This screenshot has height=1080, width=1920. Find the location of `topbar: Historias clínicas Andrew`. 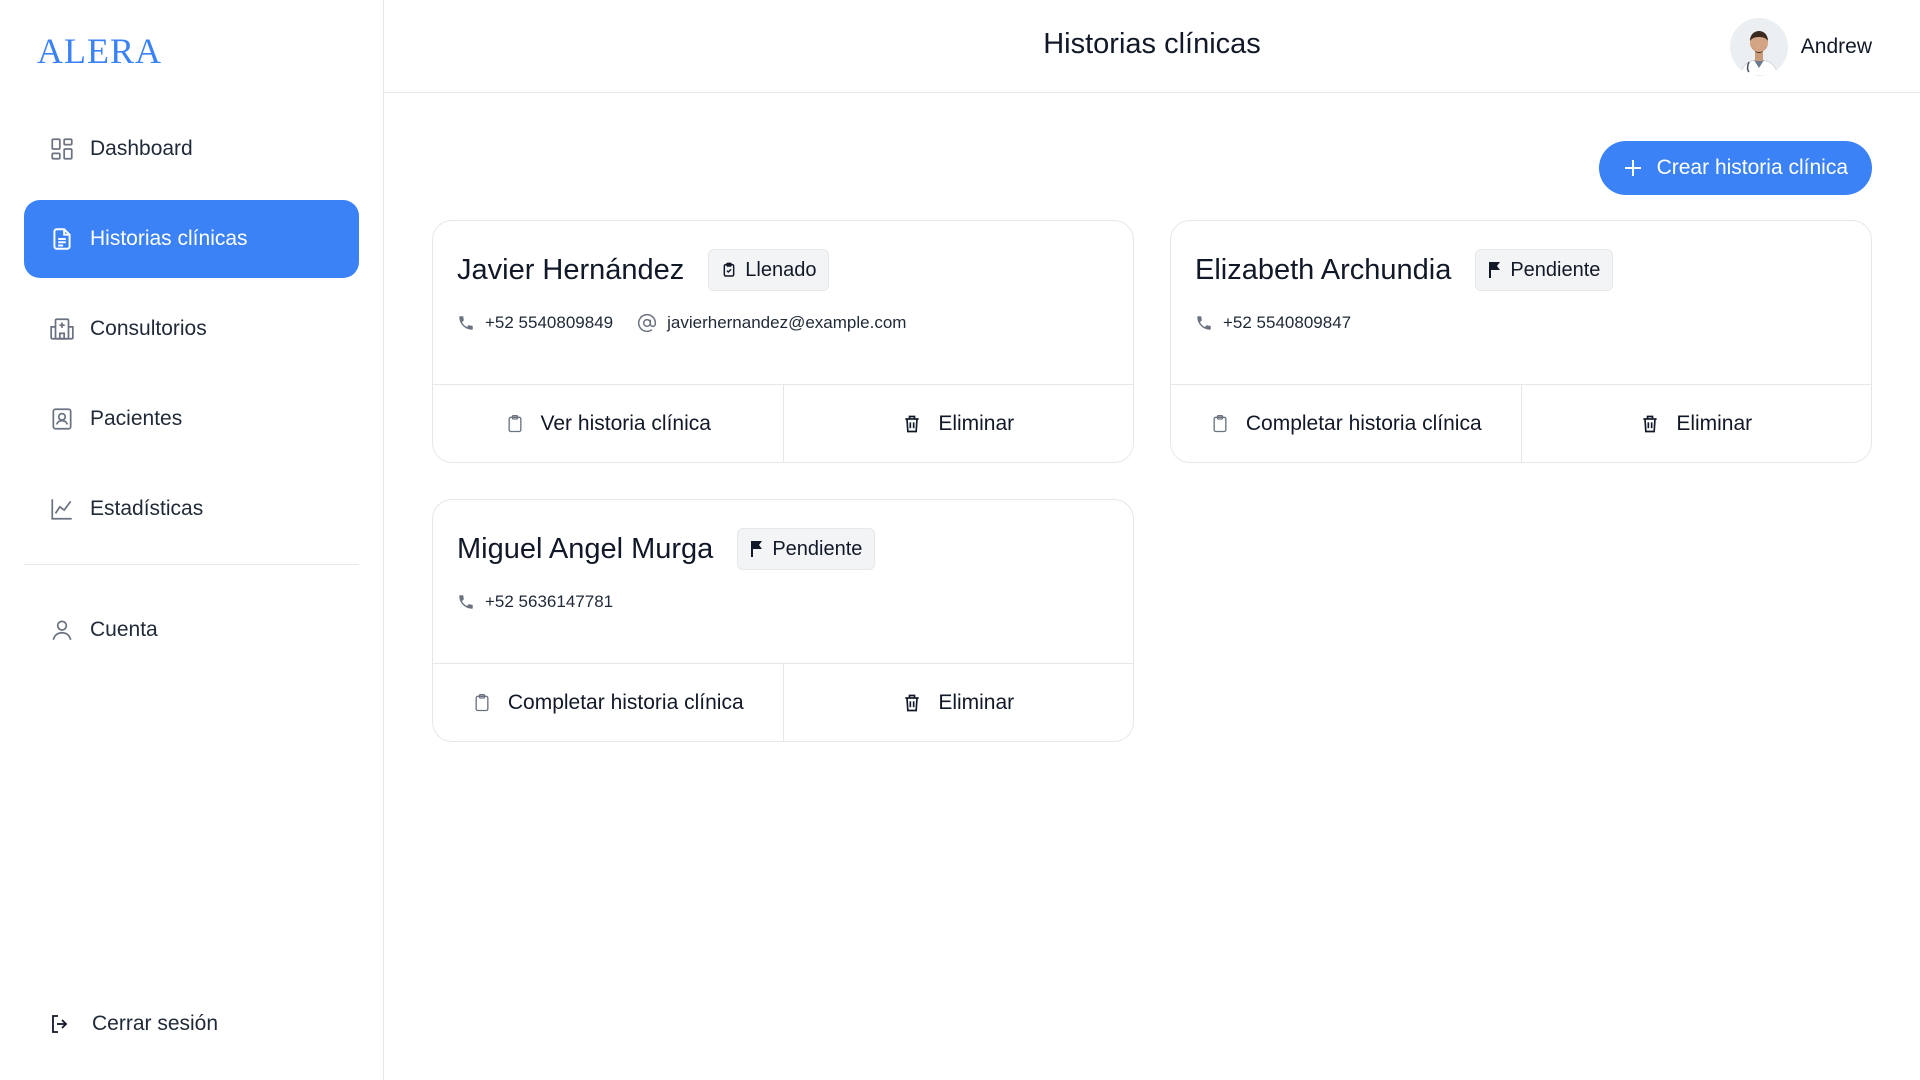

topbar: Historias clínicas Andrew is located at coordinates (1152, 46).